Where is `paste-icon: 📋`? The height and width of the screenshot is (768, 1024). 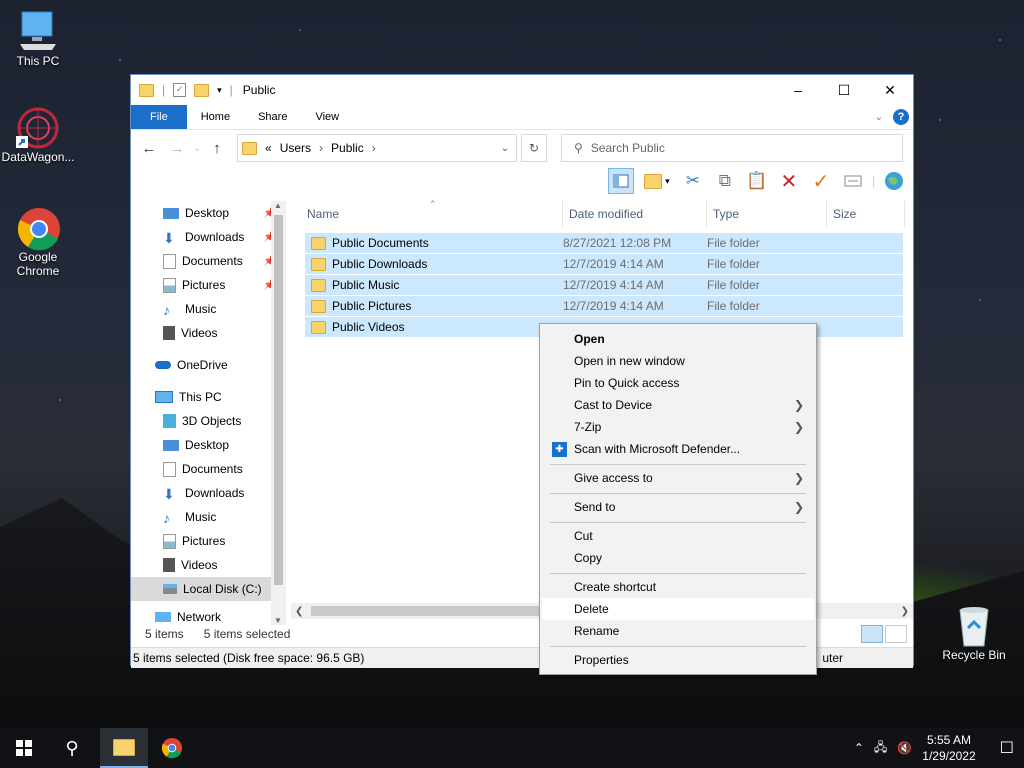
paste-icon: 📋 is located at coordinates (757, 181).